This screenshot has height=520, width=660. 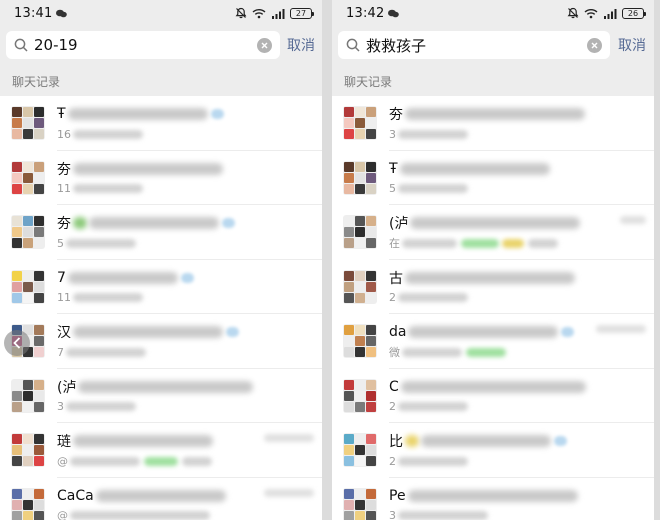 What do you see at coordinates (493, 232) in the screenshot?
I see `list-item: (泸 在` at bounding box center [493, 232].